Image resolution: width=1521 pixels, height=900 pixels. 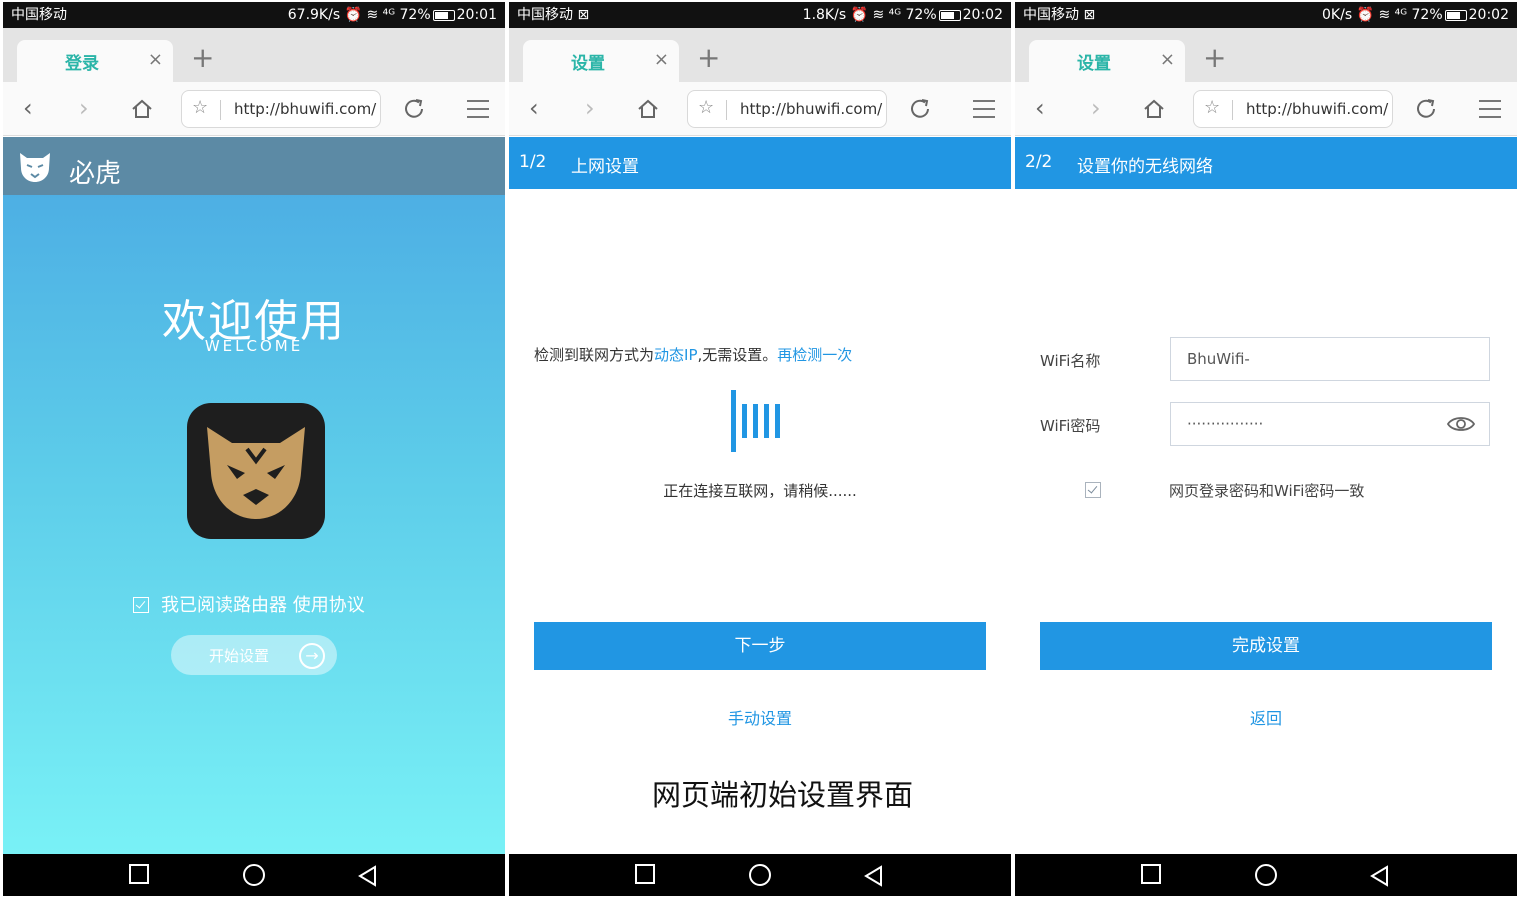 What do you see at coordinates (256, 473) in the screenshot?
I see `tiger-logo-icon` at bounding box center [256, 473].